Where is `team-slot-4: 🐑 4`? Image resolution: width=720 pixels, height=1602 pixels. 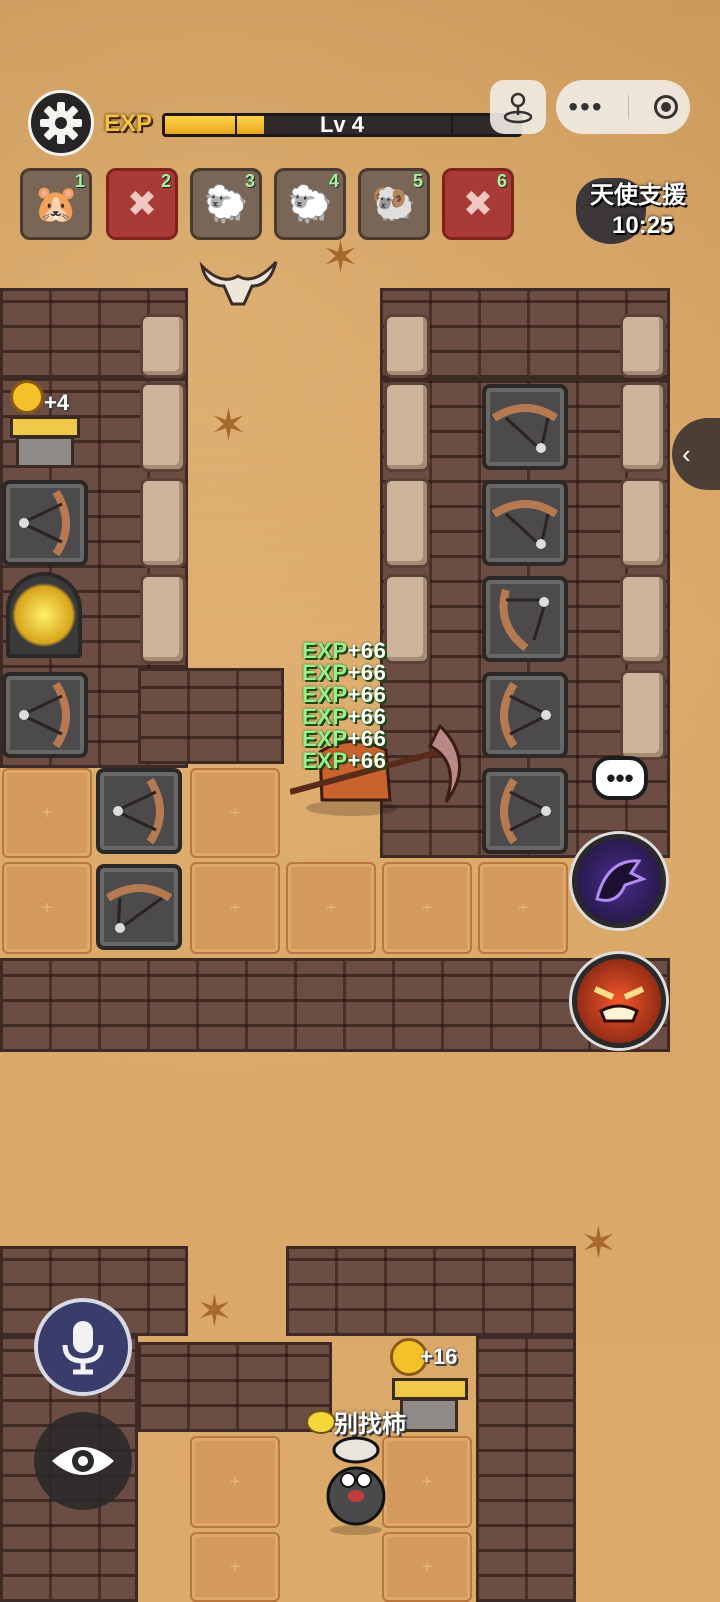 team-slot-4: 🐑 4 is located at coordinates (310, 204).